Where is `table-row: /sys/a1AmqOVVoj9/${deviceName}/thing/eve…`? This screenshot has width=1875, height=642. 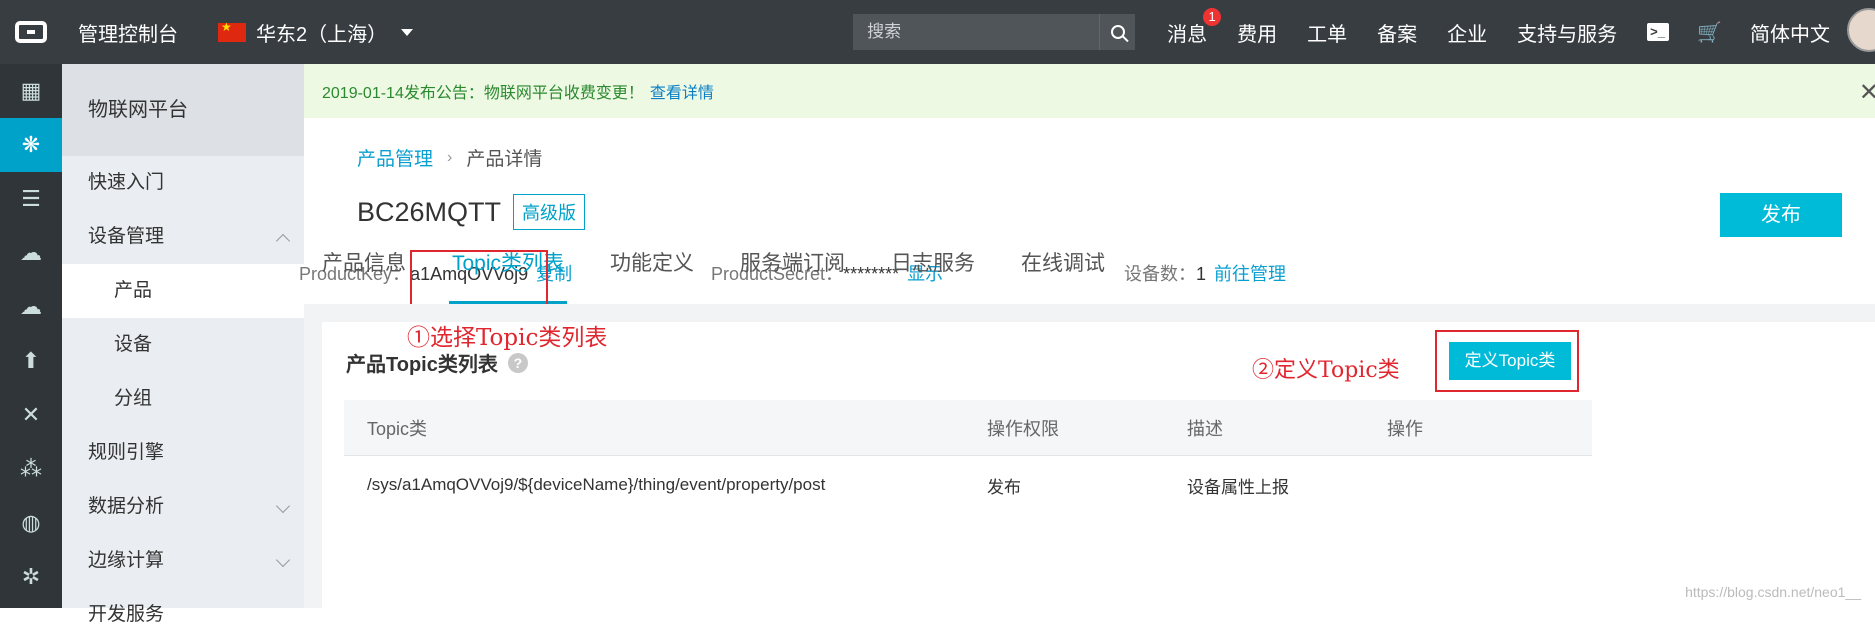 table-row: /sys/a1AmqOVVoj9/${deviceName}/thing/eve… is located at coordinates (968, 485).